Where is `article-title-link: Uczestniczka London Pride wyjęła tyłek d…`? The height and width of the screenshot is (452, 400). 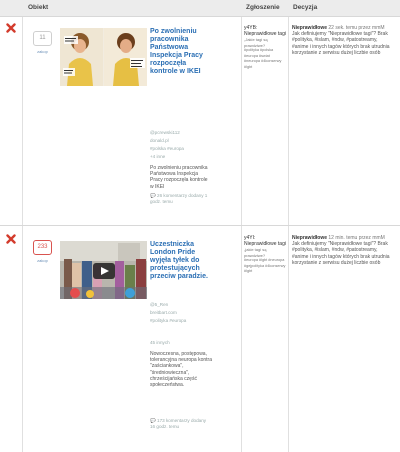
article-title-link: Uczestniczka London Pride wyjęła tyłek d… is located at coordinates (181, 261).